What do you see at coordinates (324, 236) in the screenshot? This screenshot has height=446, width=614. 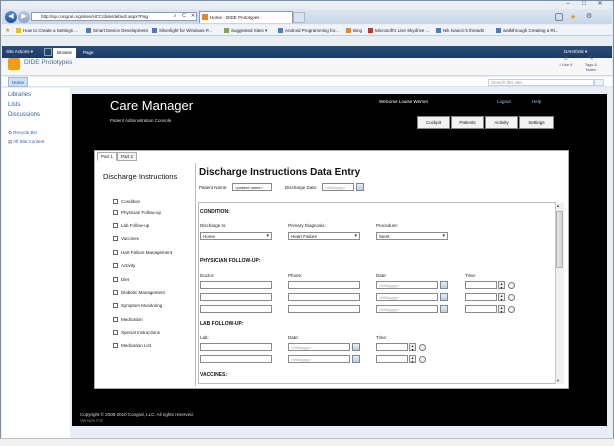 I see `primary-diagnosis-select: Heart Failure` at bounding box center [324, 236].